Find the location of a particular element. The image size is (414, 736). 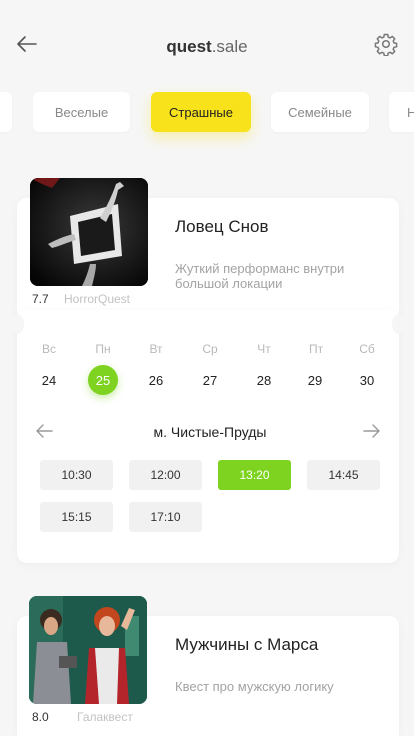

day-name: Ср is located at coordinates (210, 349).